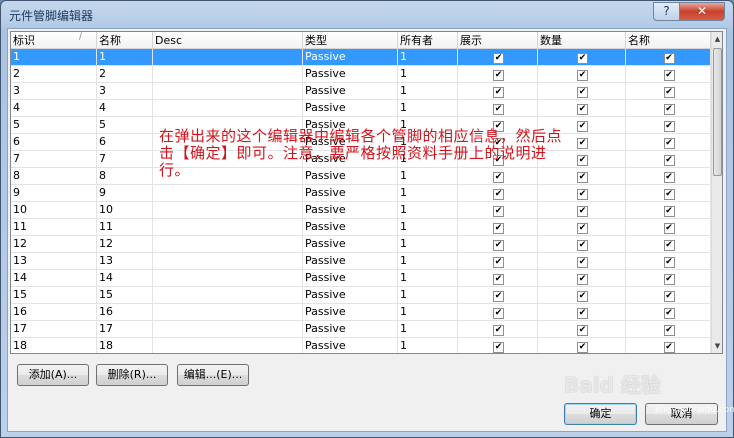 This screenshot has height=438, width=734. What do you see at coordinates (54, 91) in the screenshot?
I see `cell-id: 3` at bounding box center [54, 91].